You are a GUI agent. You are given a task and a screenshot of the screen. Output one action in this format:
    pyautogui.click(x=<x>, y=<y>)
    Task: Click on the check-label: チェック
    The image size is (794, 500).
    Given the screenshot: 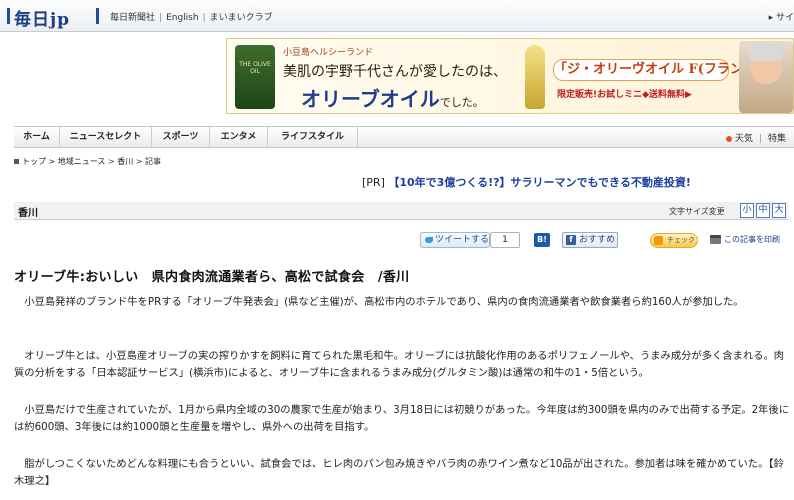 What is the action you would take?
    pyautogui.click(x=681, y=240)
    